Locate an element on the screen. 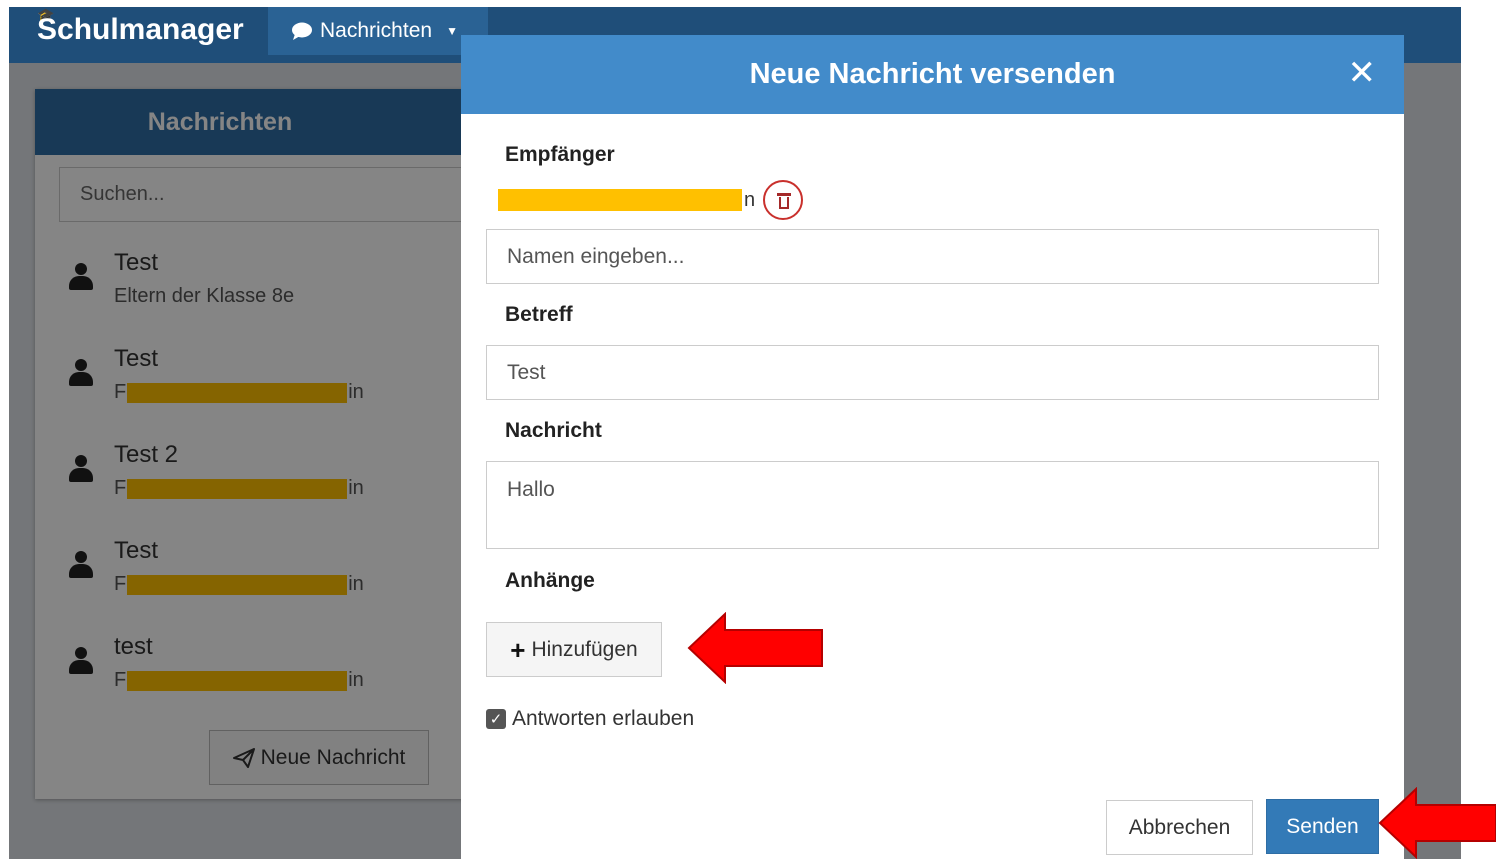 This screenshot has height=859, width=1496. message-label: Nachricht is located at coordinates (553, 430).